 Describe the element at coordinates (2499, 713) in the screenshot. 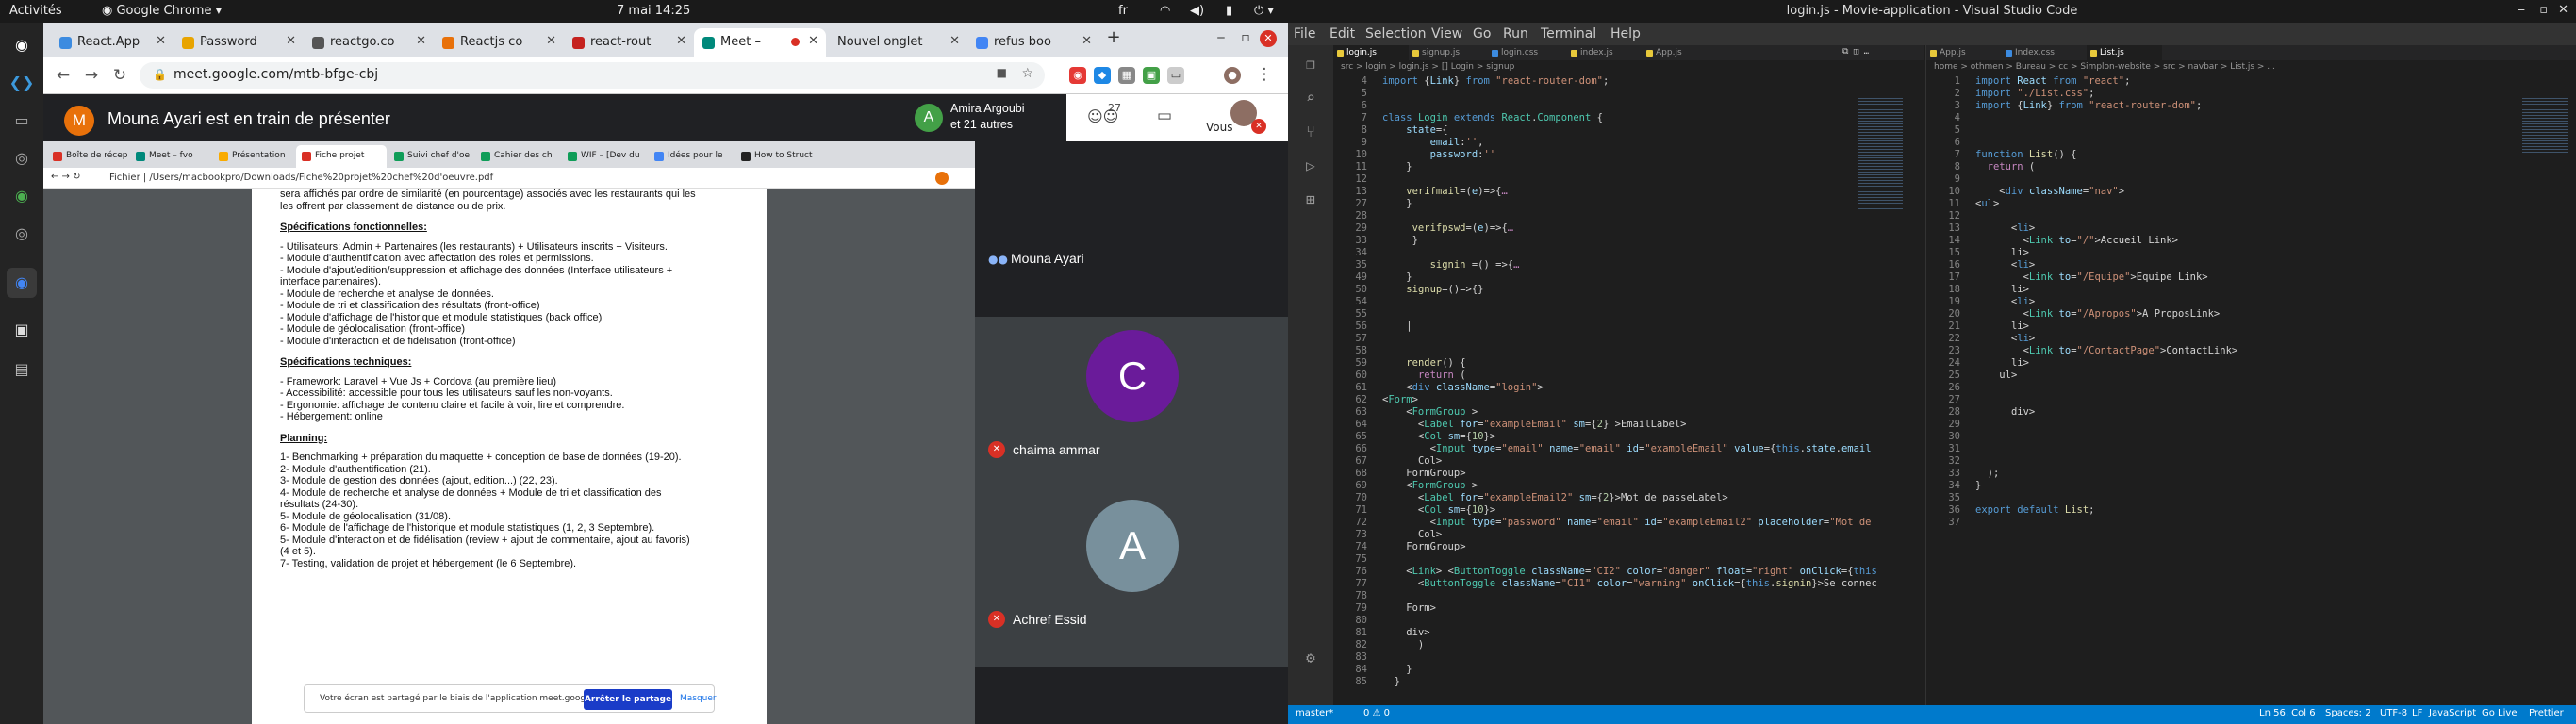

I see `go-live-button: Go Live` at that location.